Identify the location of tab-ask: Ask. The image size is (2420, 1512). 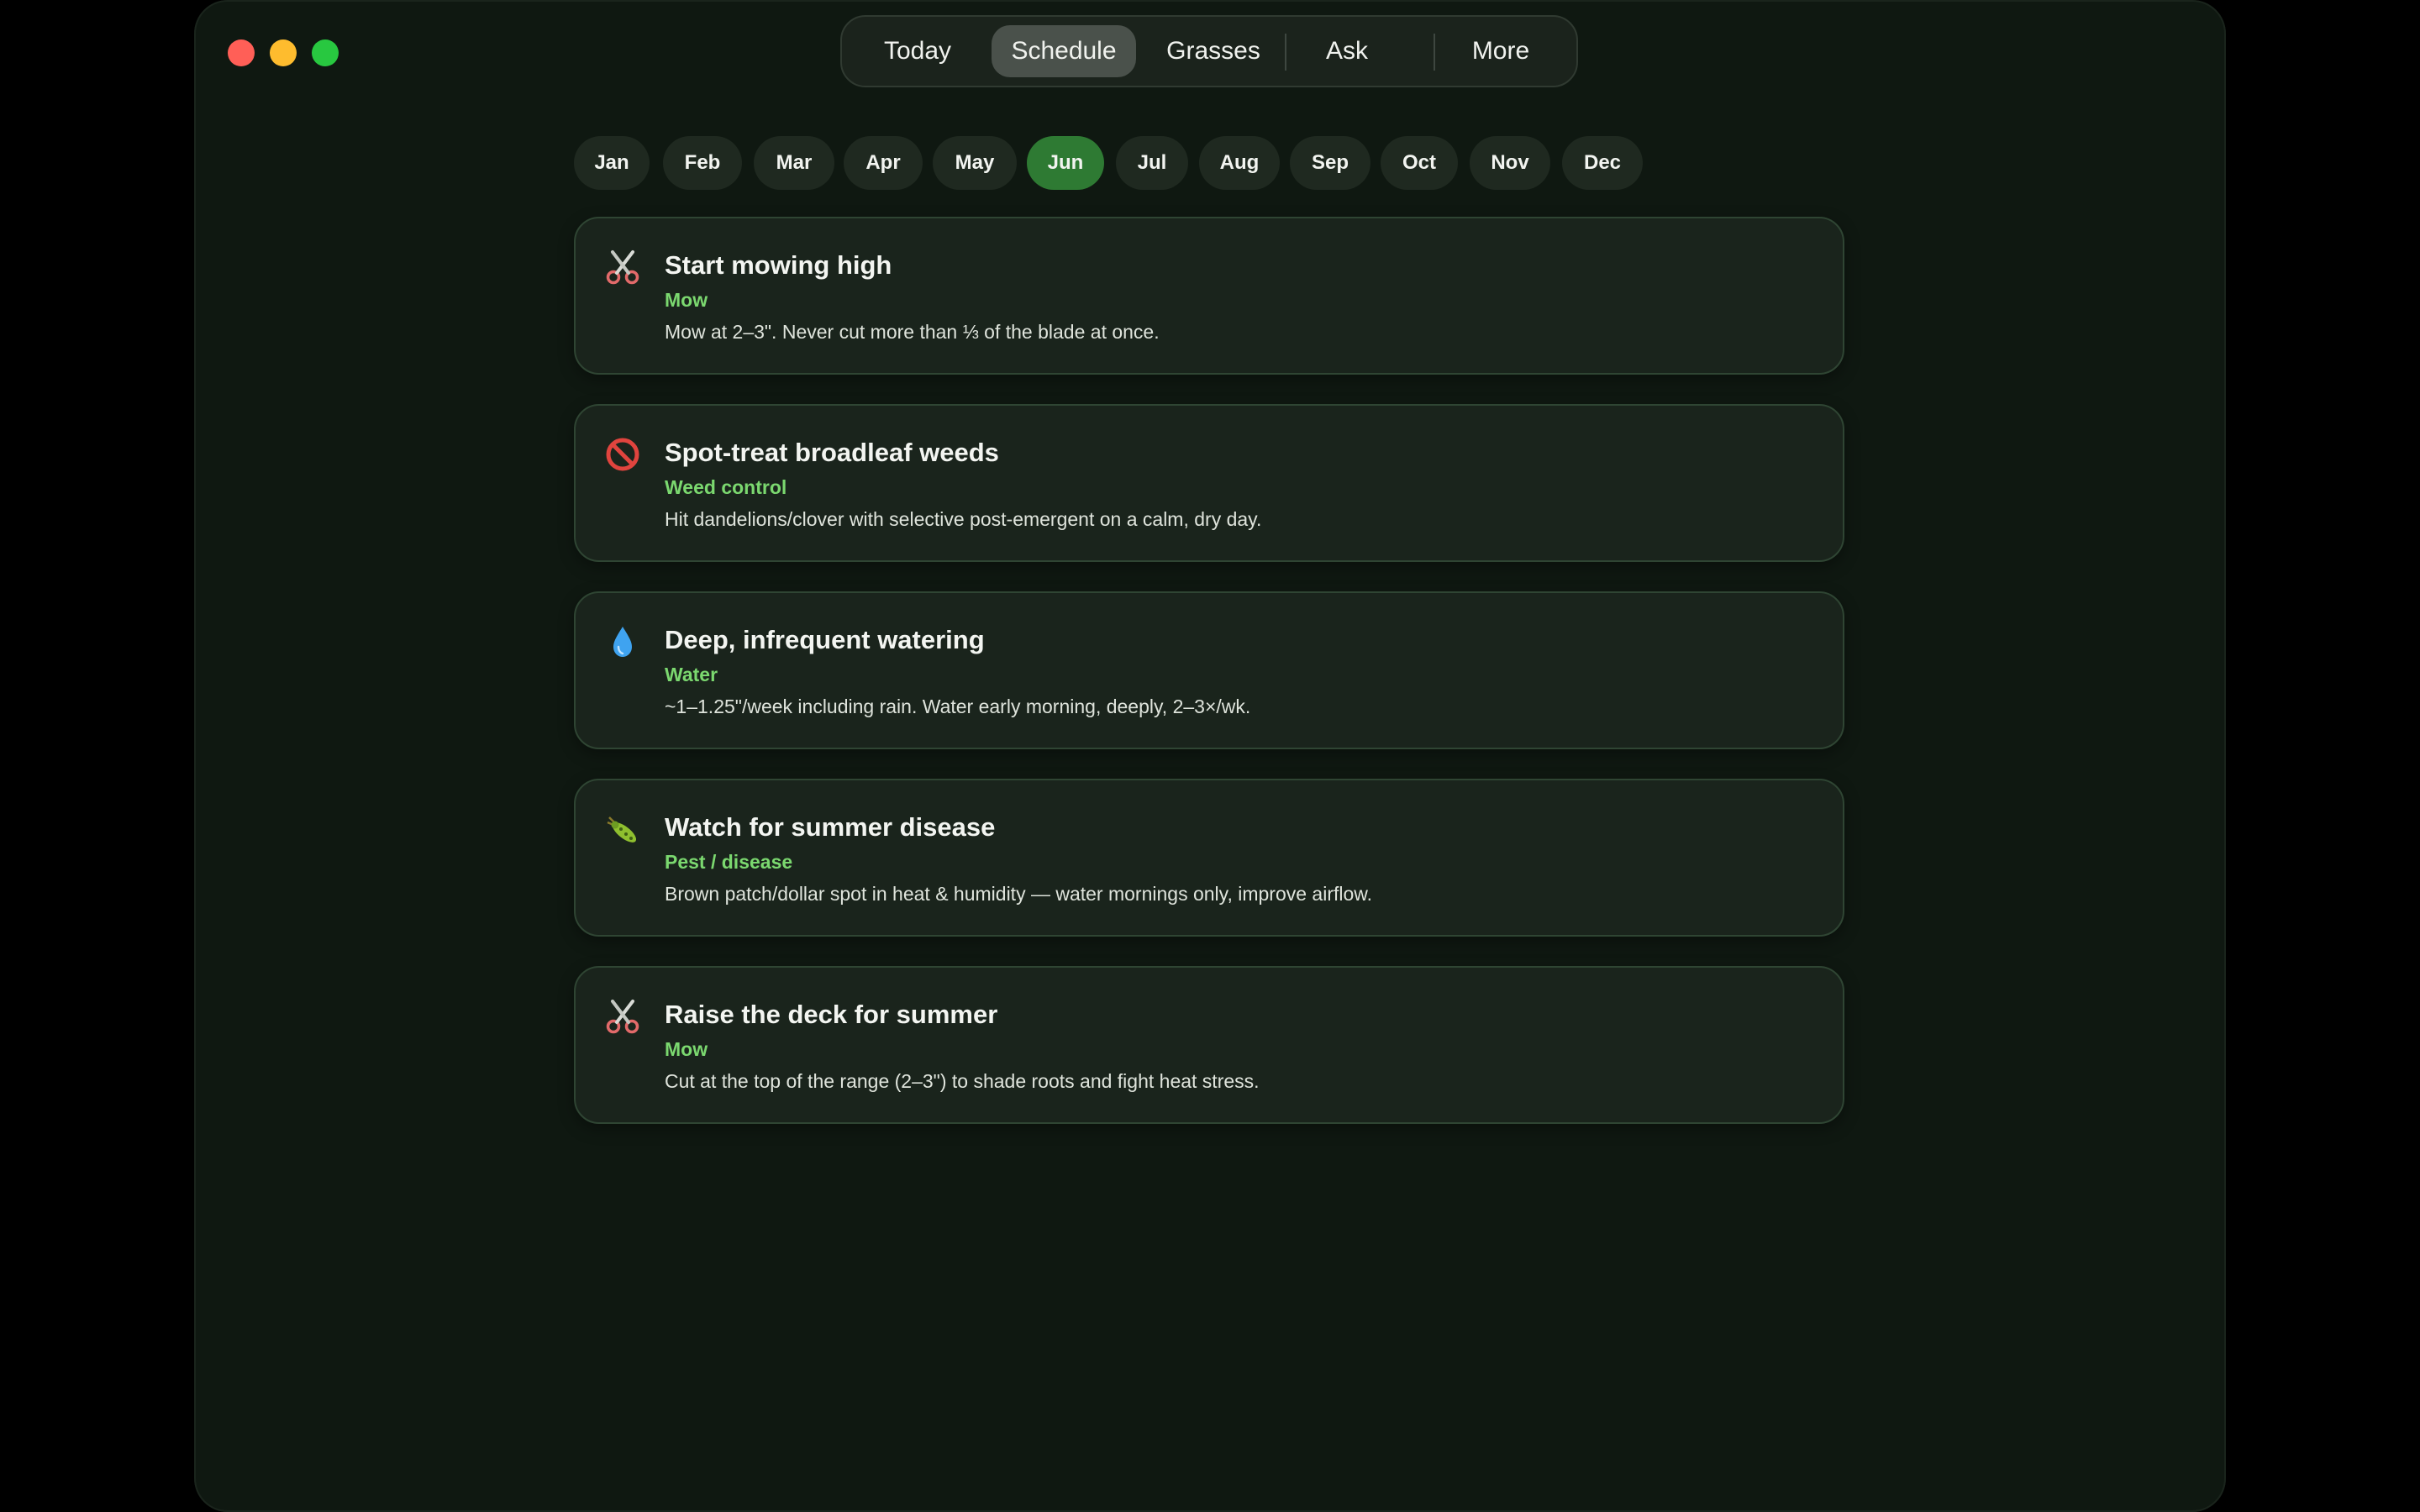
(1347, 51).